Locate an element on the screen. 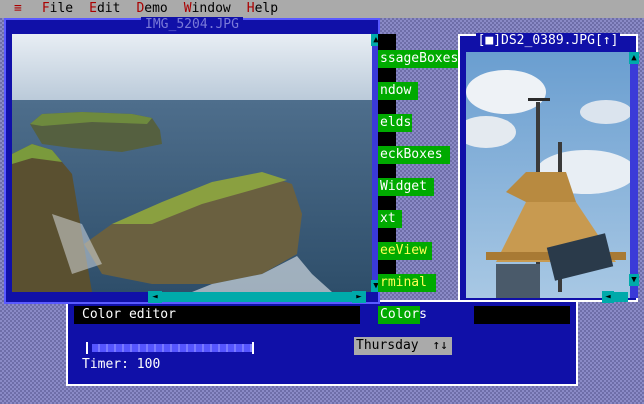 The width and height of the screenshot is (644, 404). control-button-6: eeView is located at coordinates (408, 251).